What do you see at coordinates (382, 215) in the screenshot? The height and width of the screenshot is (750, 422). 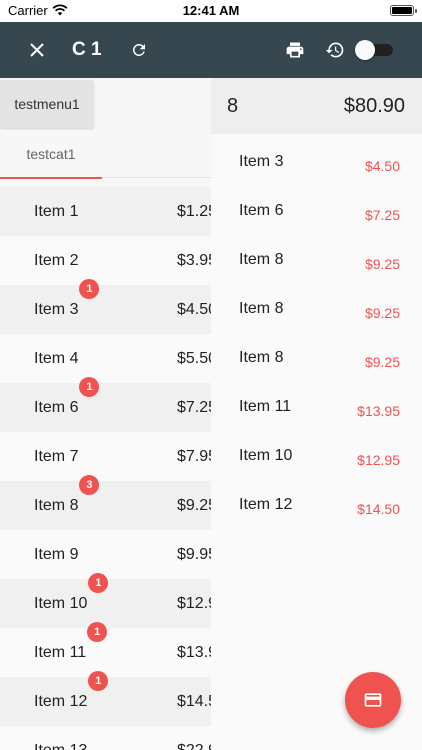 I see `order-line-price: $7.25` at bounding box center [382, 215].